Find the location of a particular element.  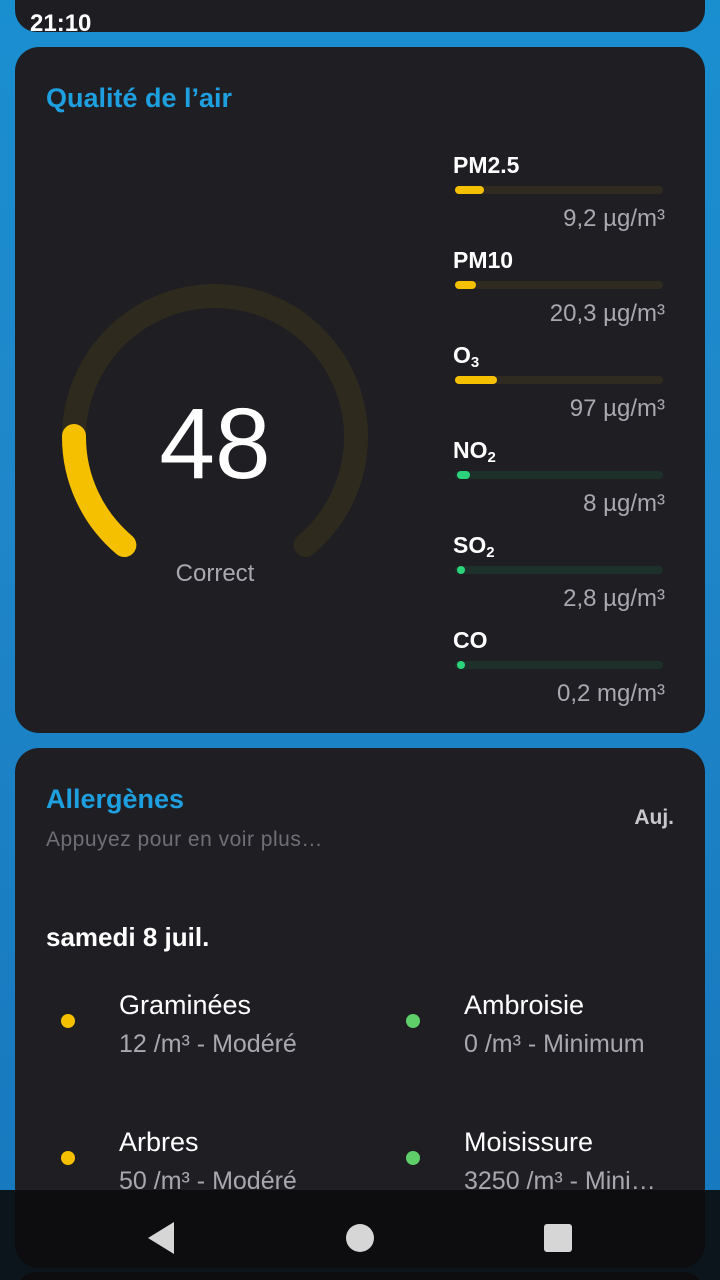

allergens-period: Auj. is located at coordinates (654, 818).